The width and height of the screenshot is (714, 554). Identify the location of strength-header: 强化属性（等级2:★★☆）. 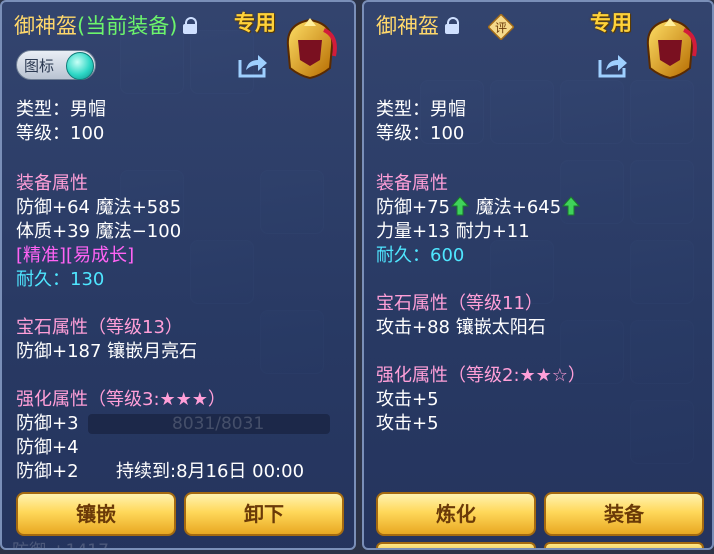
(481, 375).